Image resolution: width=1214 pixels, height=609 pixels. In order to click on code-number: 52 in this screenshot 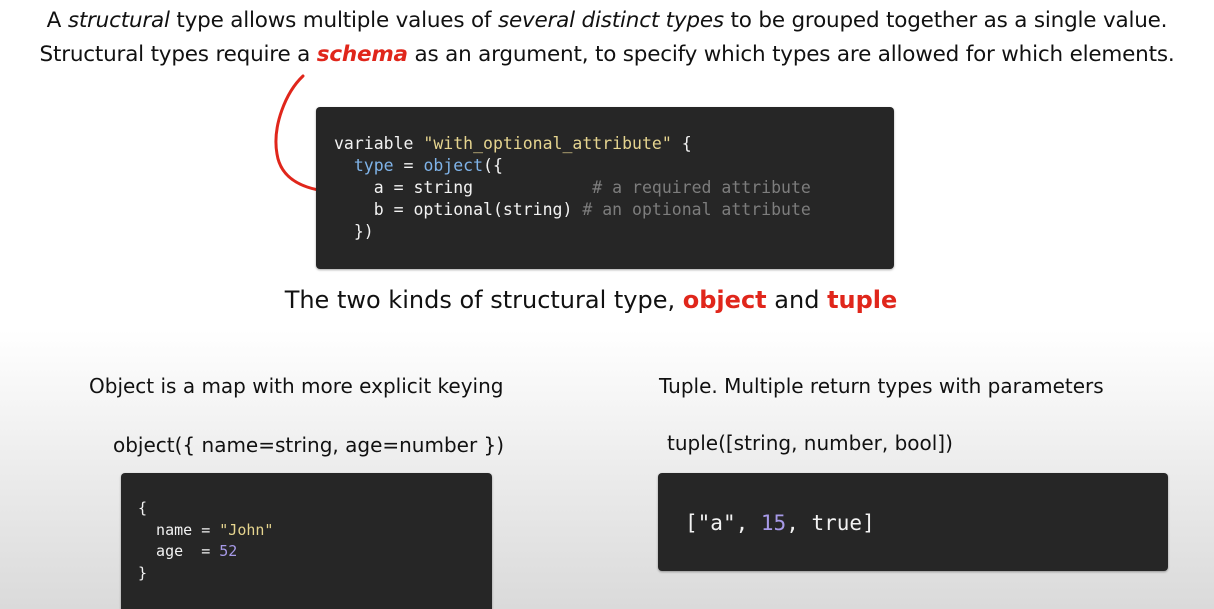, I will do `click(228, 551)`.